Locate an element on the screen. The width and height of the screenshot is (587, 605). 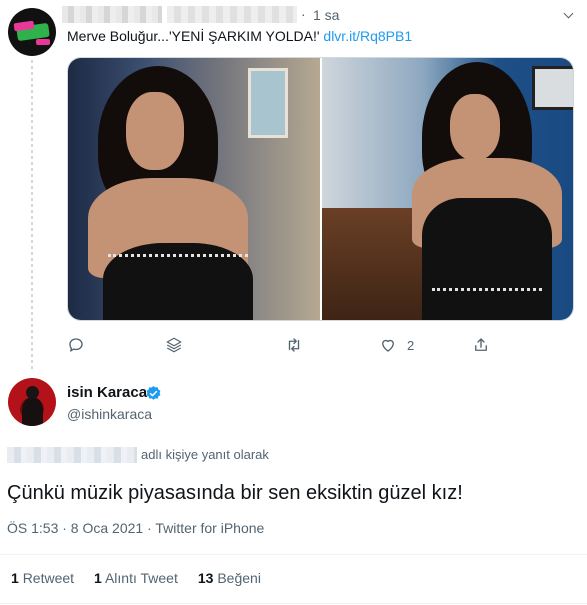
like-action: 2 is located at coordinates (396, 345).